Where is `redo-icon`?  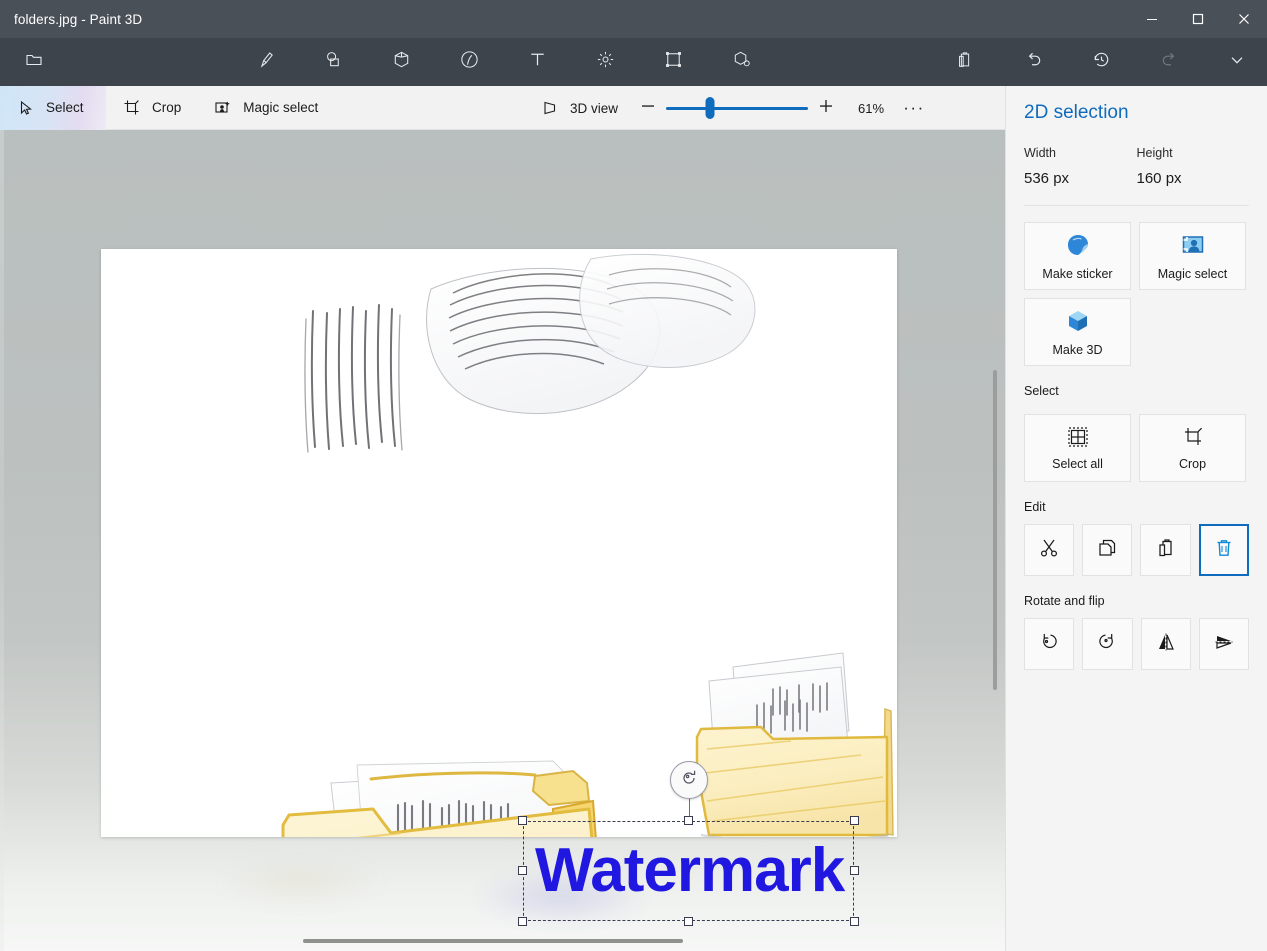
redo-icon is located at coordinates (1169, 62).